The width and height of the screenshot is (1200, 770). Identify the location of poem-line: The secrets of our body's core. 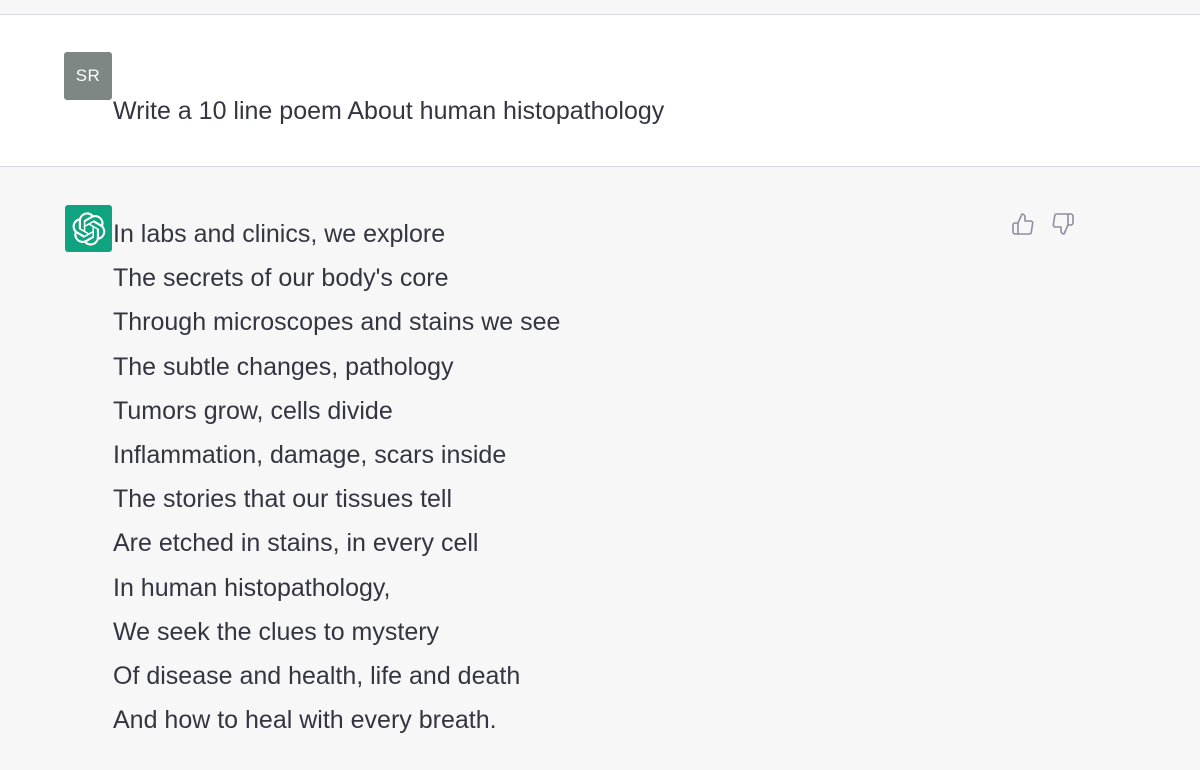
(281, 278).